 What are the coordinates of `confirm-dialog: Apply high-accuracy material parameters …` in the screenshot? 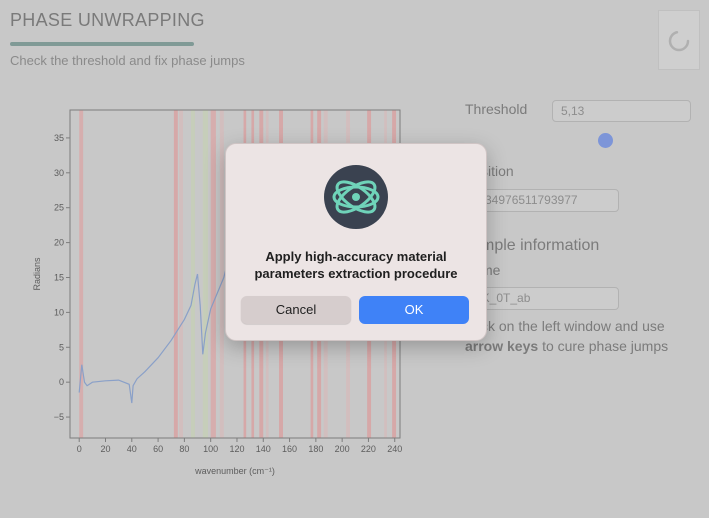 It's located at (356, 242).